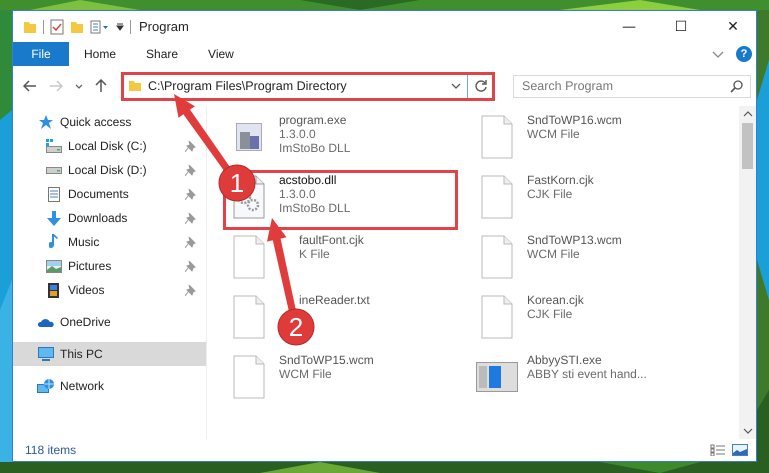  I want to click on nav-item: Videos, so click(109, 290).